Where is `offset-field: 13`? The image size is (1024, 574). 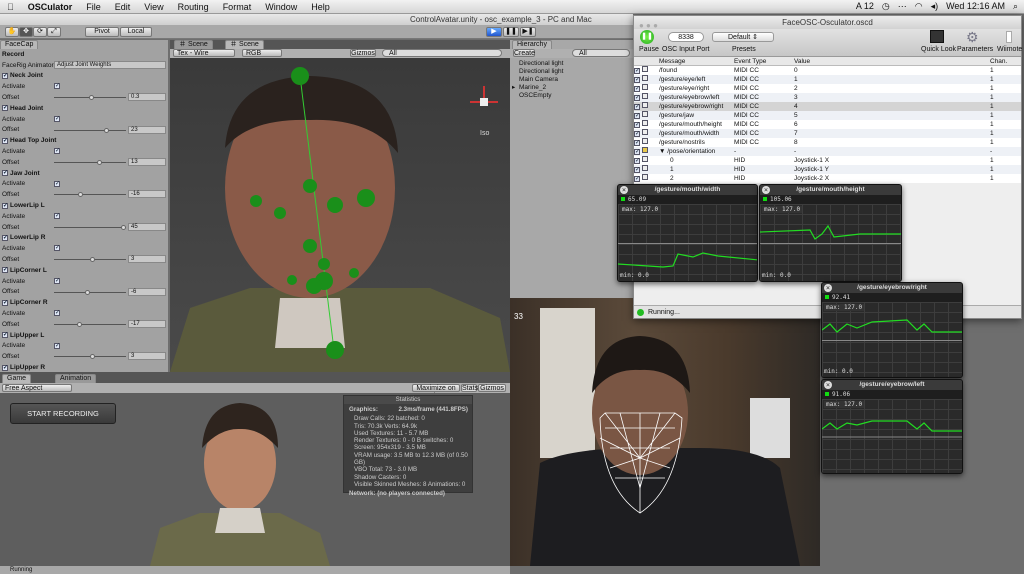
offset-field: 13 is located at coordinates (147, 161).